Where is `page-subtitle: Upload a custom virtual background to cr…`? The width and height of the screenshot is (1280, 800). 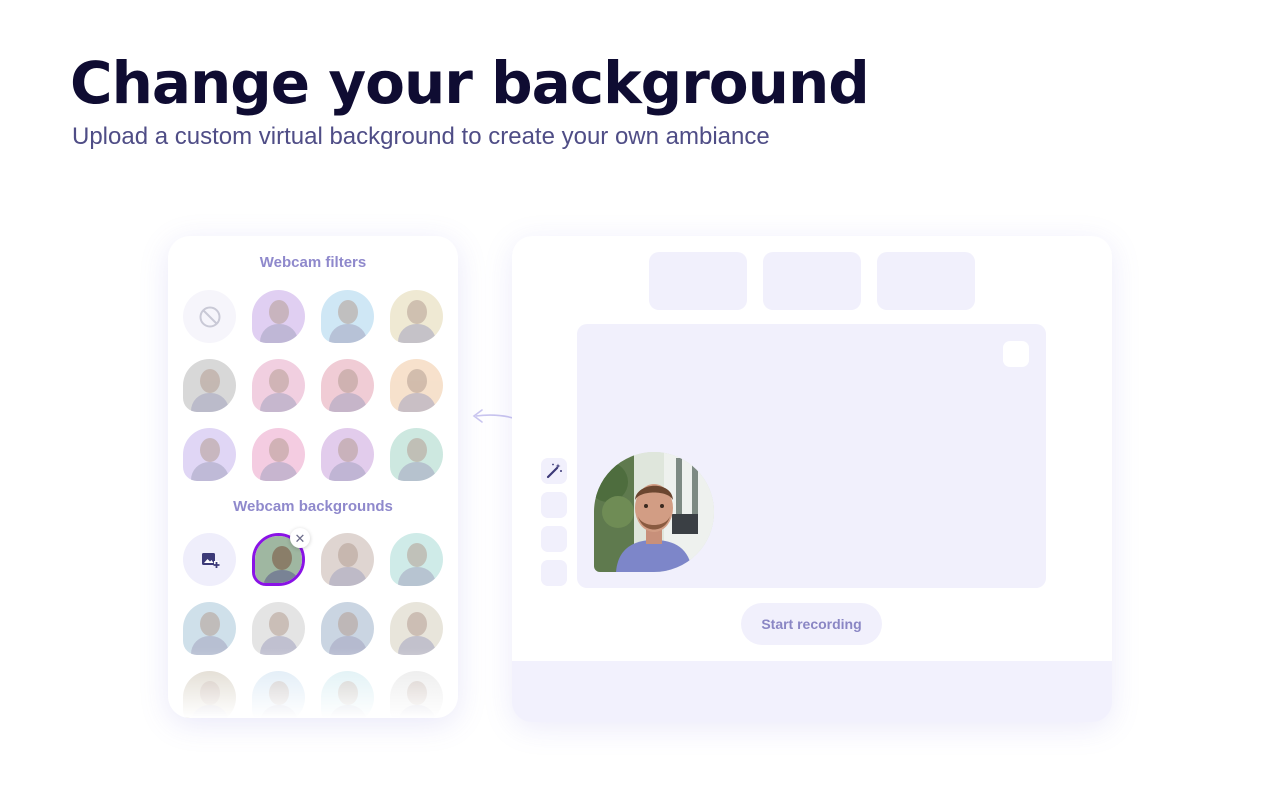
page-subtitle: Upload a custom virtual background to cr… is located at coordinates (421, 136).